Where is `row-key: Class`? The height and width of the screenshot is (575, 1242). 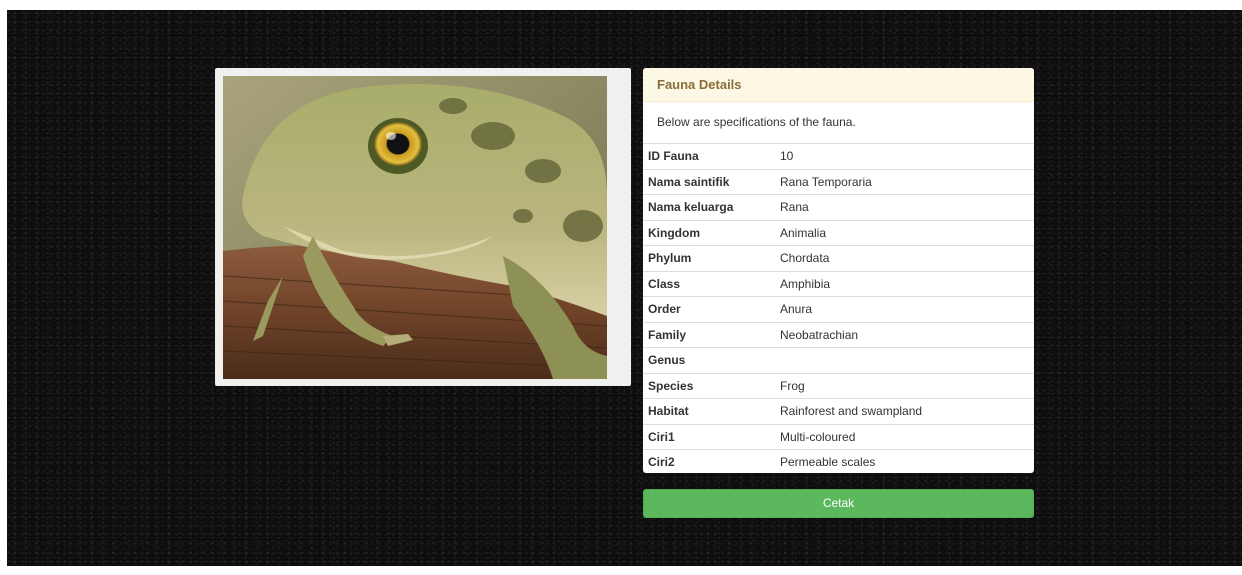 row-key: Class is located at coordinates (708, 283).